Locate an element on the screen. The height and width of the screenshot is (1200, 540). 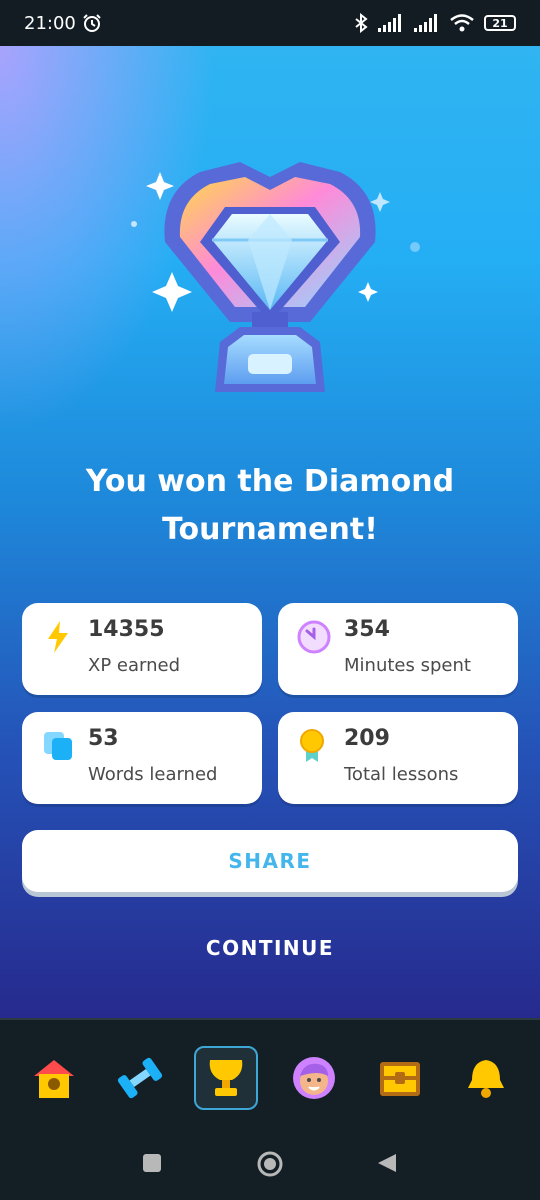
status-time: 21:00 is located at coordinates (50, 23).